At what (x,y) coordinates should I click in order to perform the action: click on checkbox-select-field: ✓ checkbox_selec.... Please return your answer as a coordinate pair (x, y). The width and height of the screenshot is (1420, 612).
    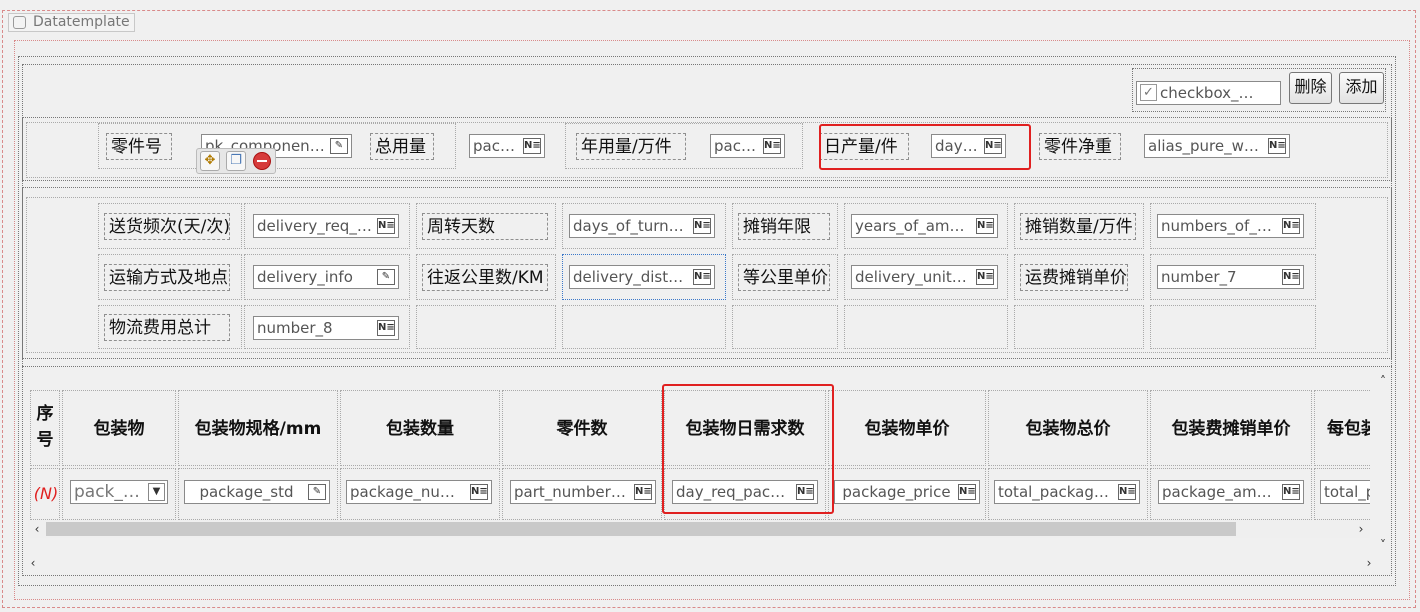
    Looking at the image, I should click on (1208, 93).